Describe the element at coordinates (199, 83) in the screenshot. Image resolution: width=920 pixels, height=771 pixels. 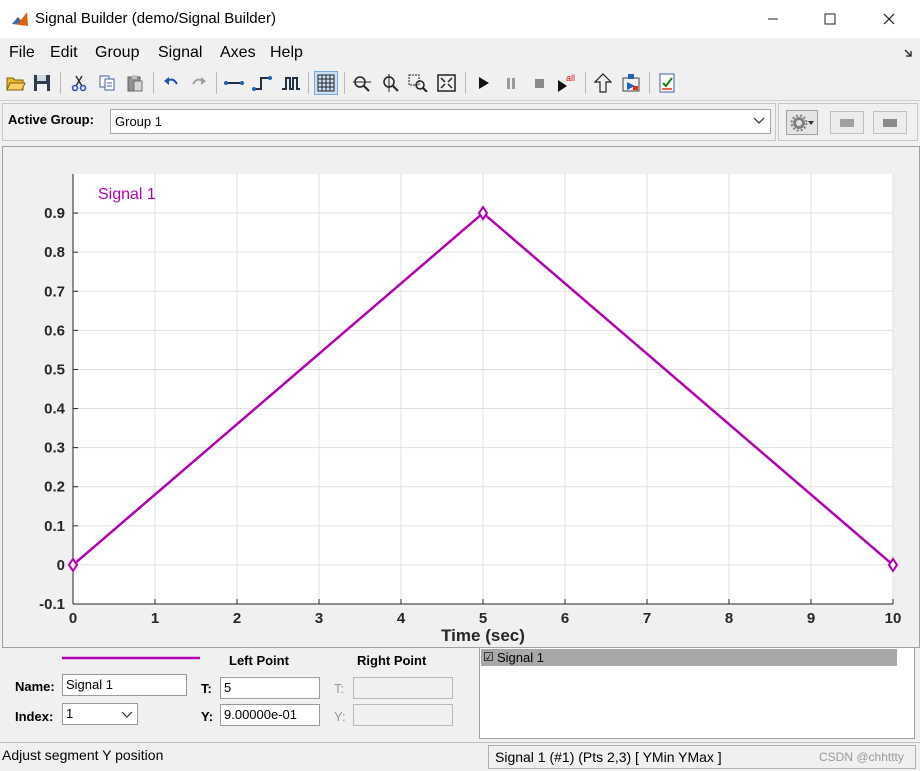
I see `redo-button` at that location.